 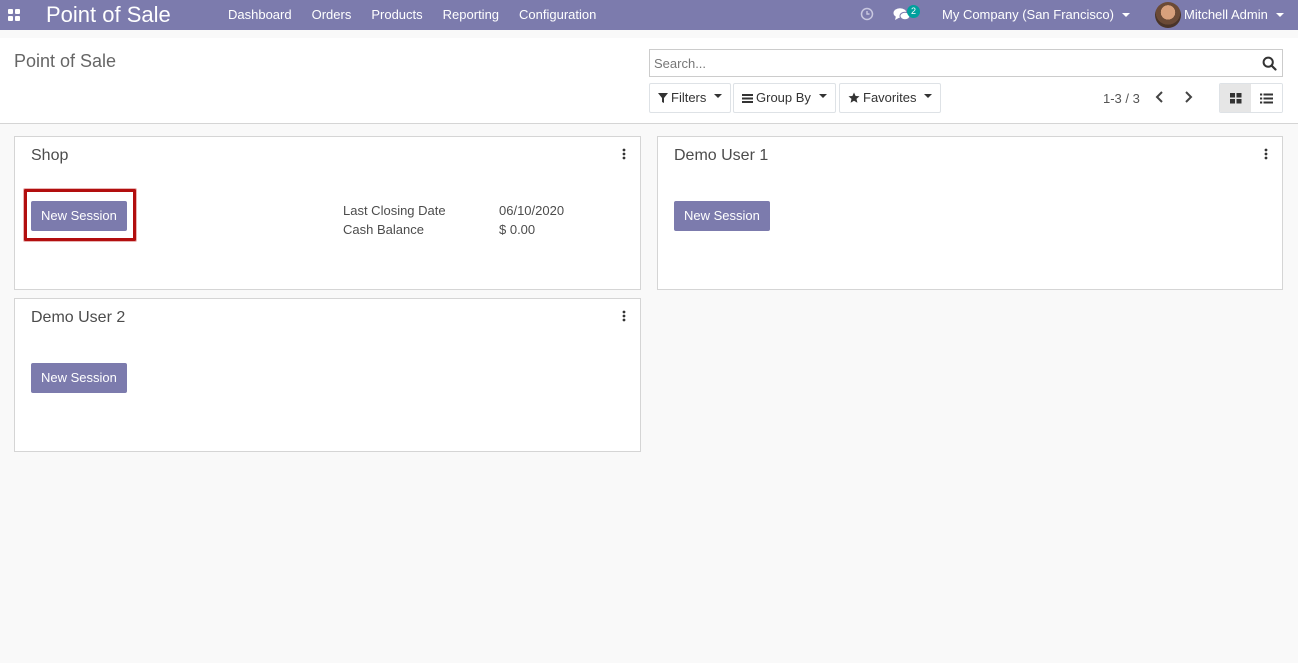 I want to click on last-closing-date-label: Last Closing Date, so click(x=394, y=210).